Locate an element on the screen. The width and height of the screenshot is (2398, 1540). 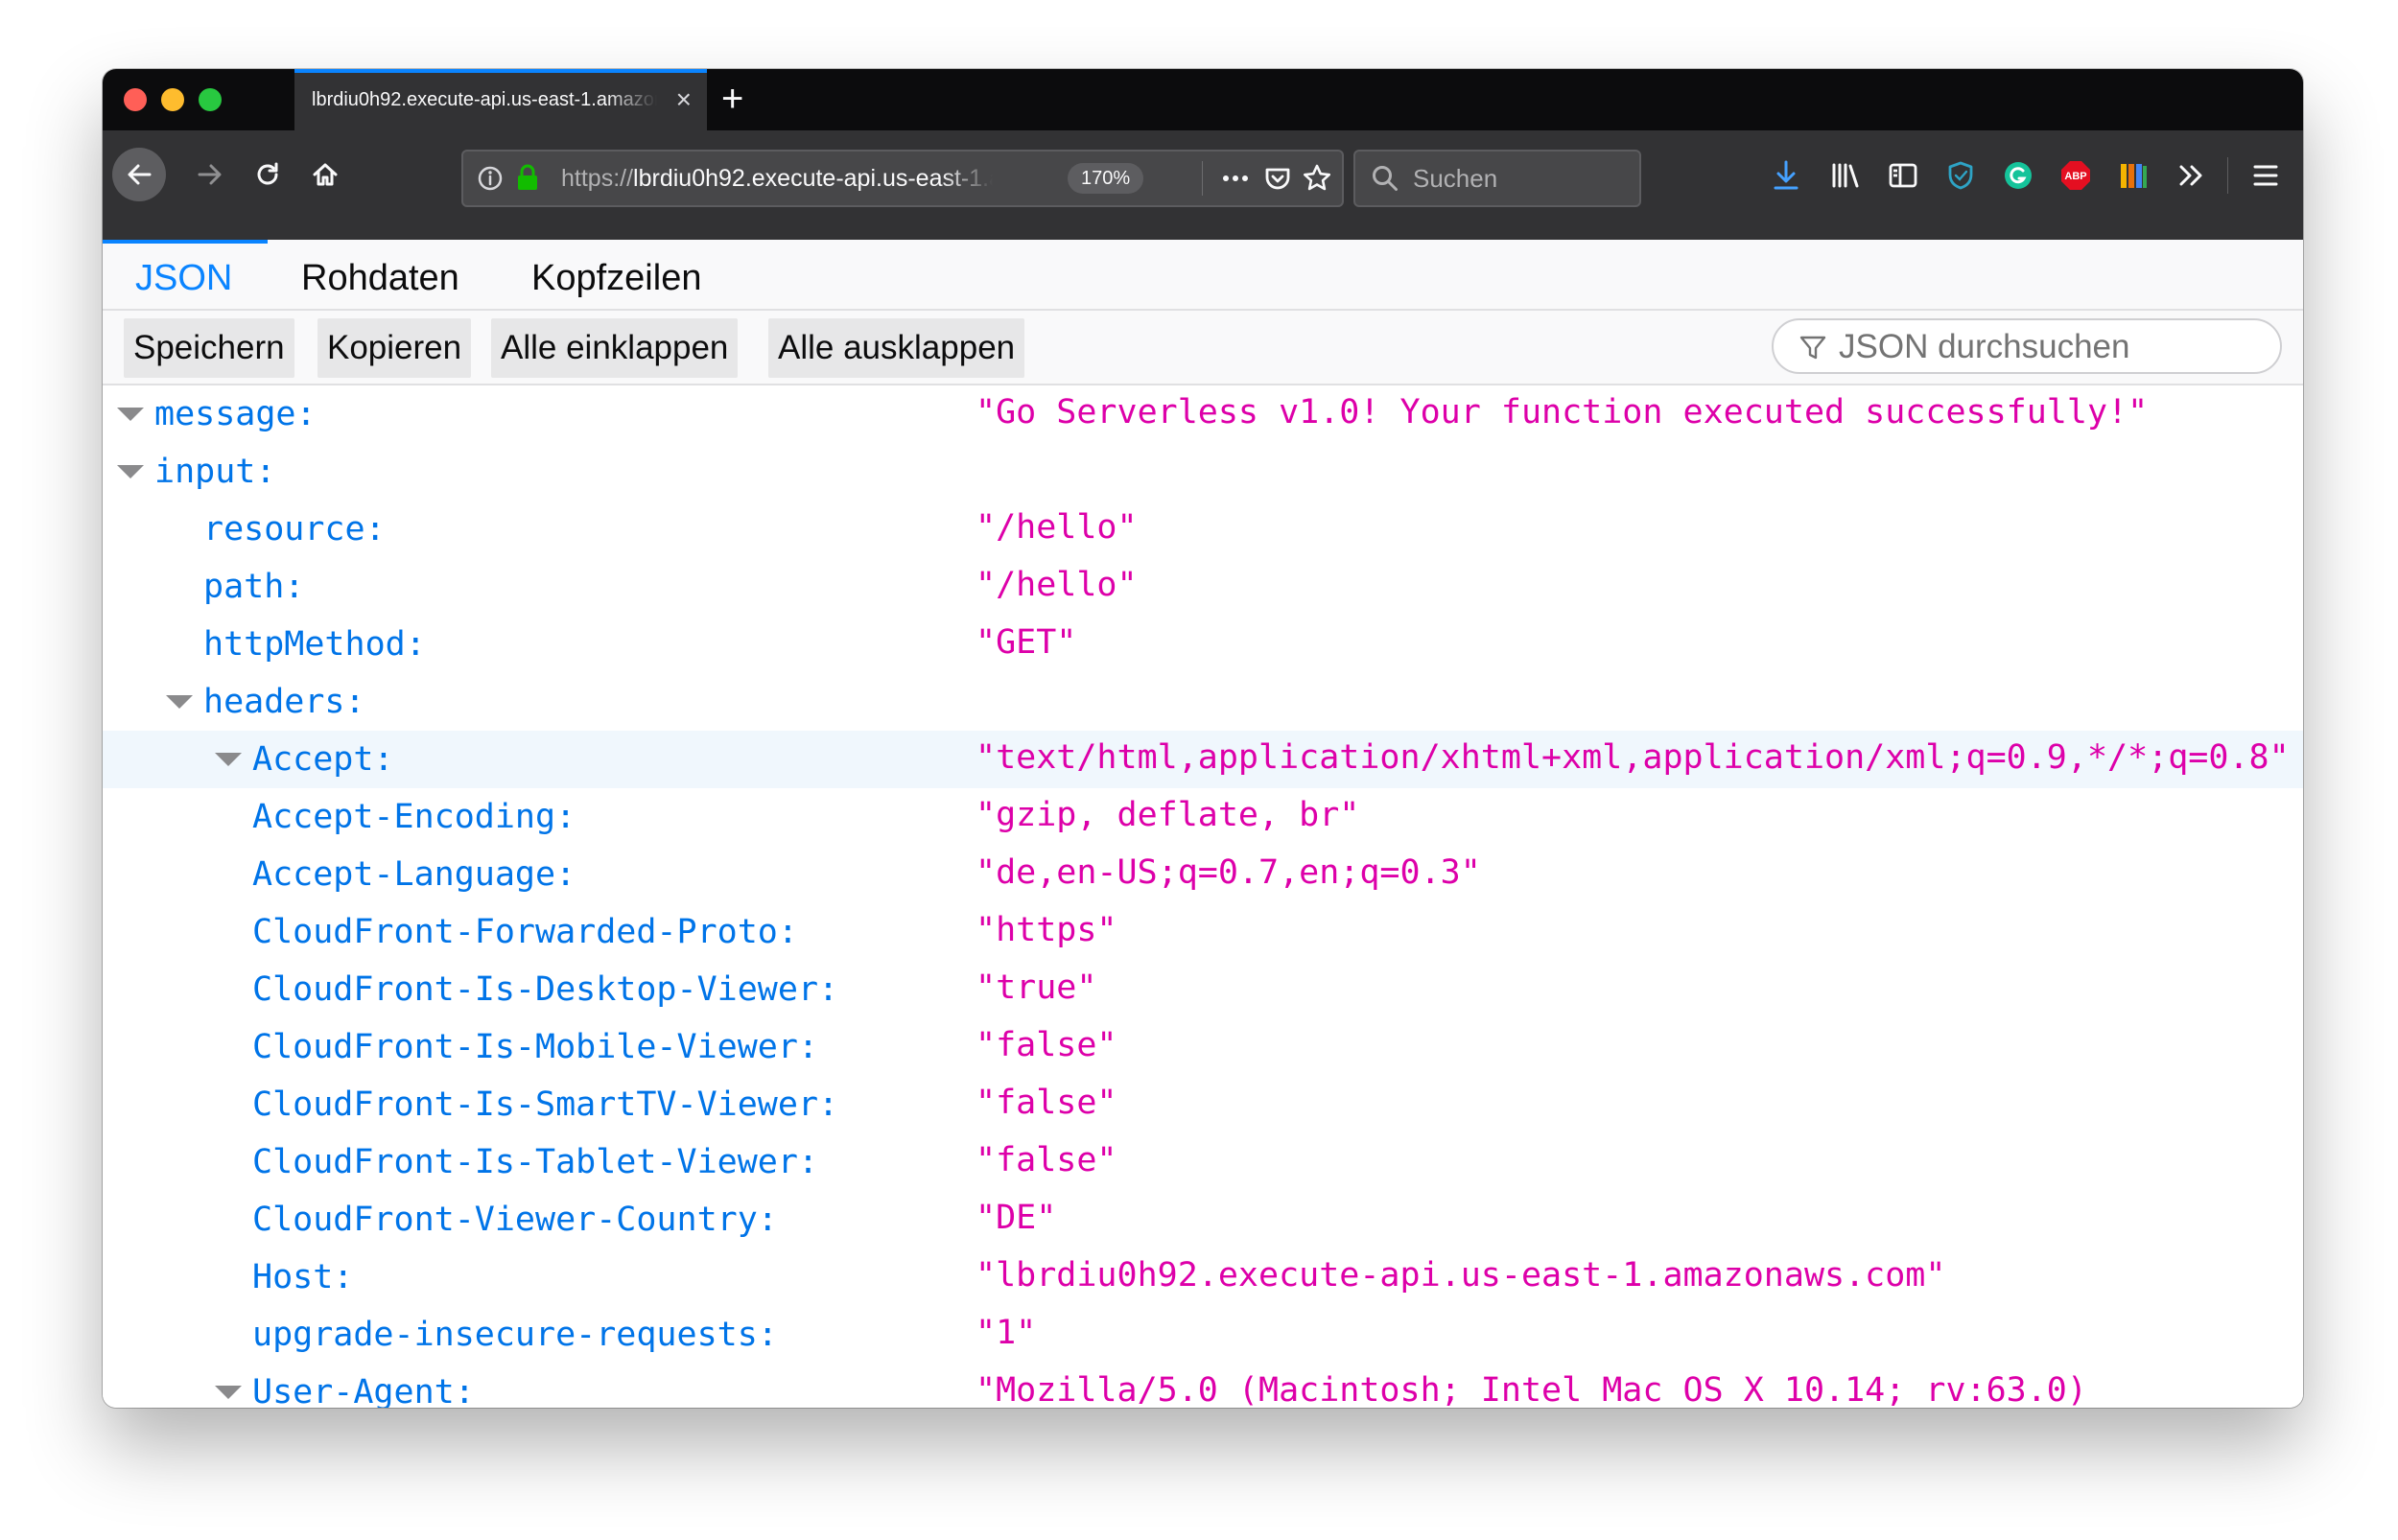
json-key: CloudFront-Is-Tablet-Viewer: is located at coordinates (536, 1162).